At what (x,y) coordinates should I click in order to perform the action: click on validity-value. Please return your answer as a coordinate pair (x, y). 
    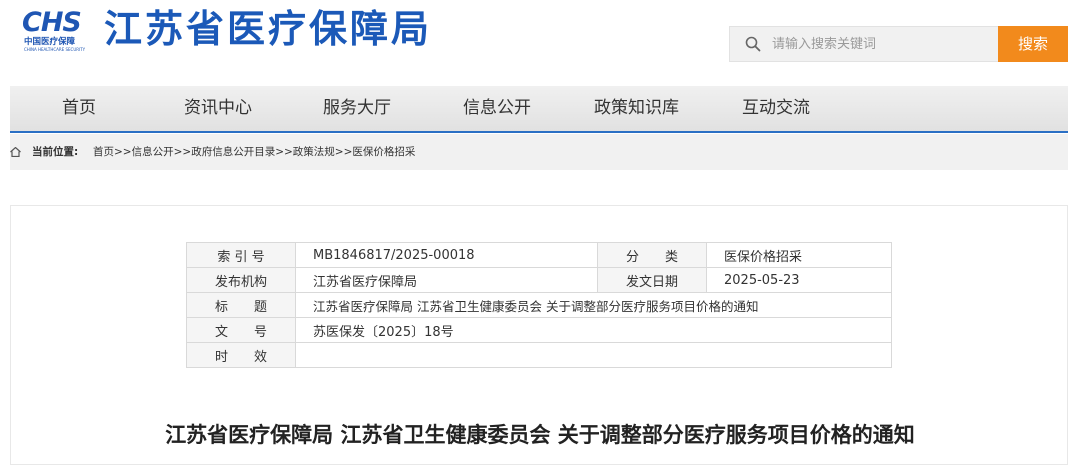
    Looking at the image, I should click on (593, 355).